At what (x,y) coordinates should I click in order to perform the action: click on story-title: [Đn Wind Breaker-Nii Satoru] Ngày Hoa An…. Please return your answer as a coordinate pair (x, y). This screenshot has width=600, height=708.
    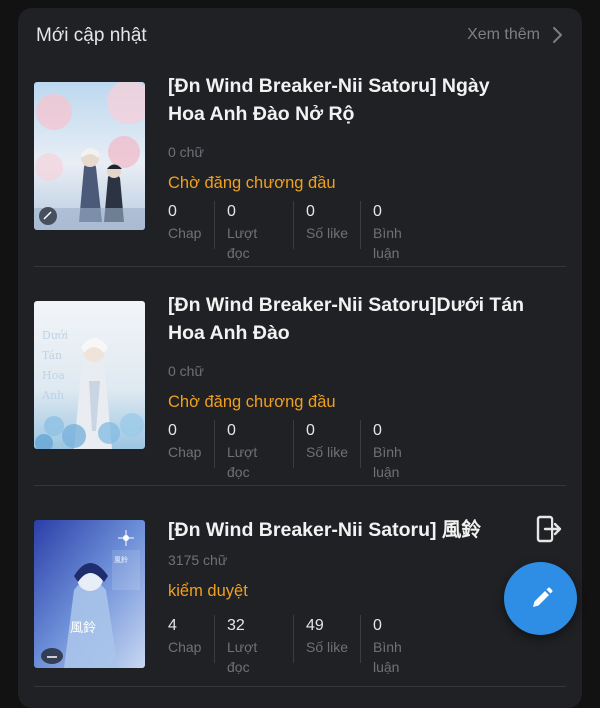
    Looking at the image, I should click on (348, 100).